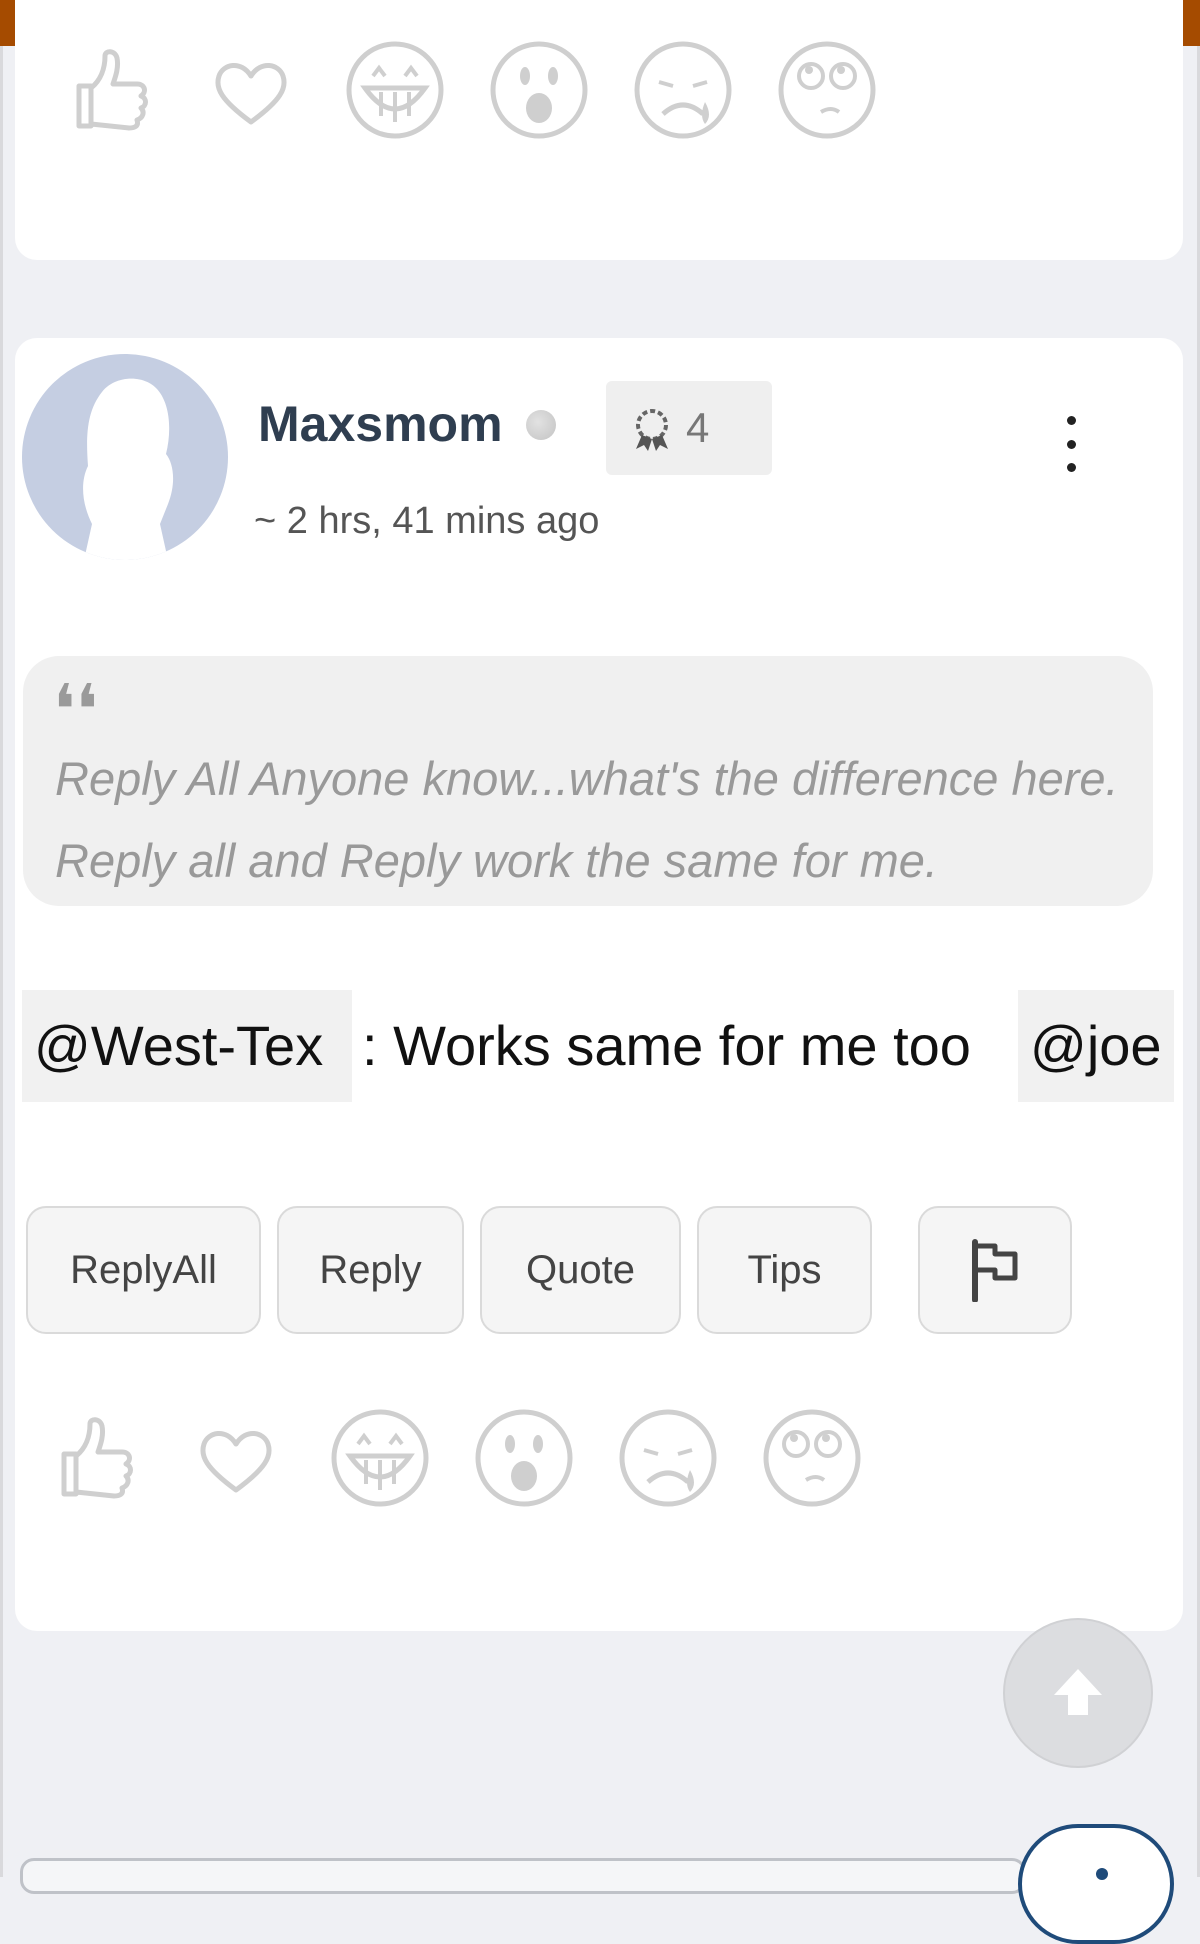  I want to click on previous-post-reactions, so click(465, 90).